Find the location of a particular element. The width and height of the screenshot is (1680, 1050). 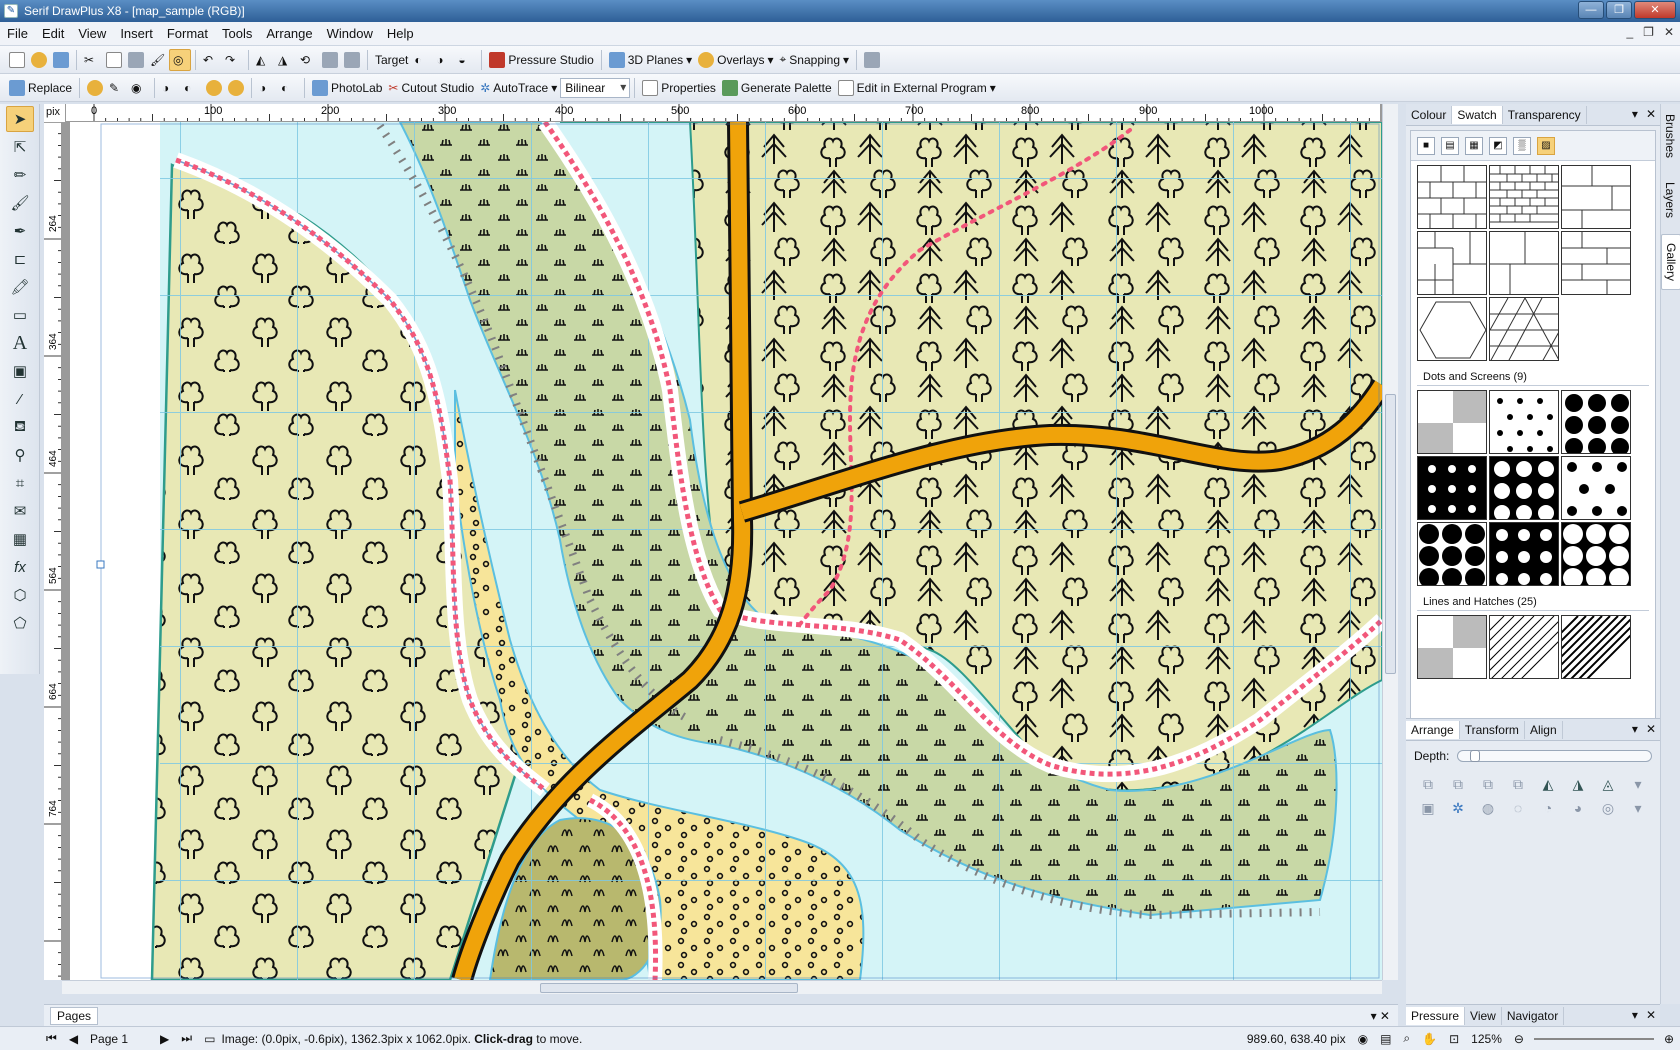

bring-to-front-icon: ⧉ is located at coordinates (1428, 784).